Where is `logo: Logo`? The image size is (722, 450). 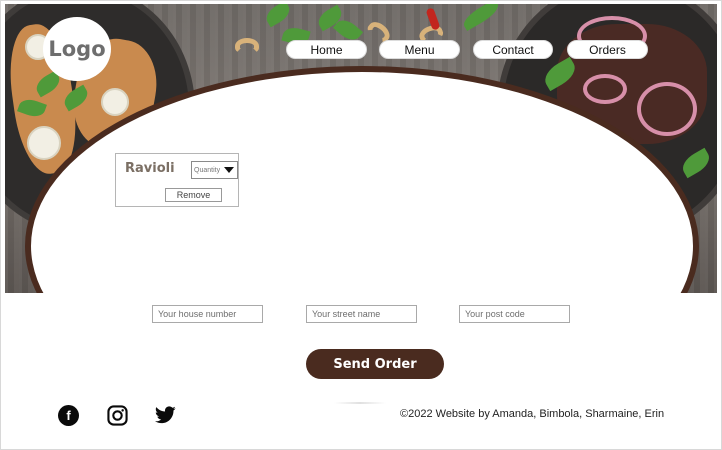 logo: Logo is located at coordinates (77, 49).